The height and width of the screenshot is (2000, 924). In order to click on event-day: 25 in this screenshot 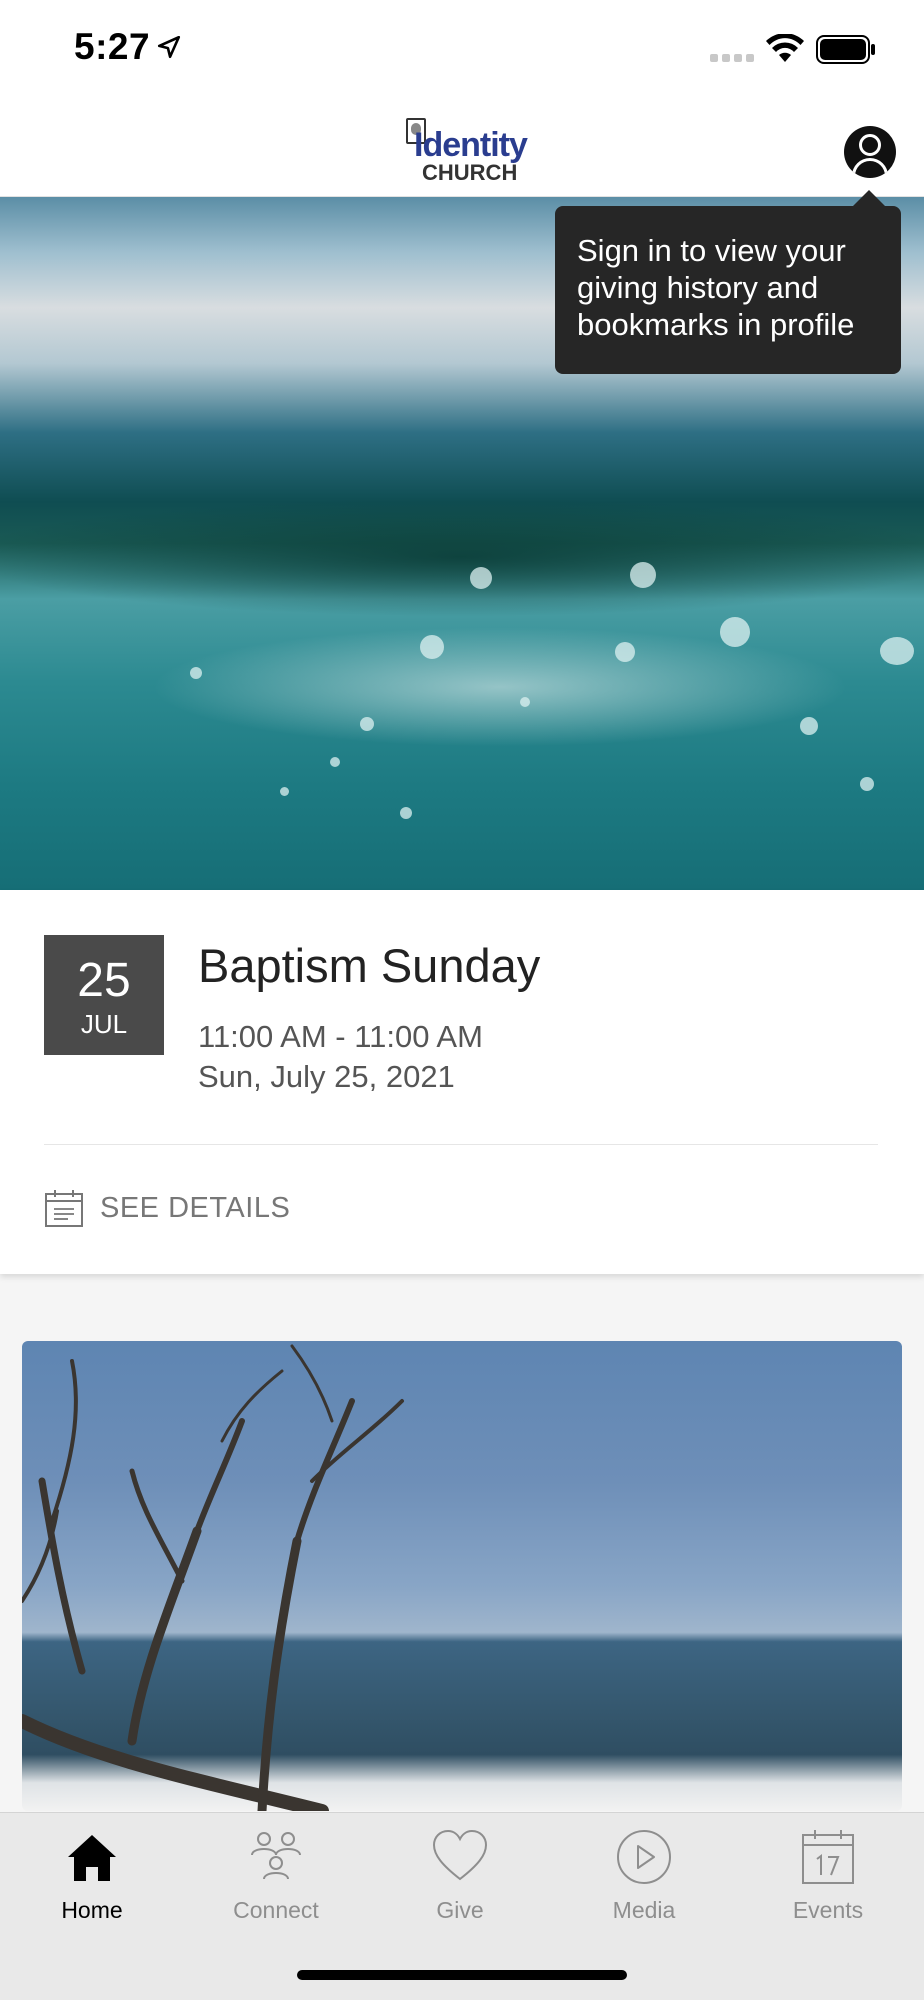, I will do `click(104, 980)`.